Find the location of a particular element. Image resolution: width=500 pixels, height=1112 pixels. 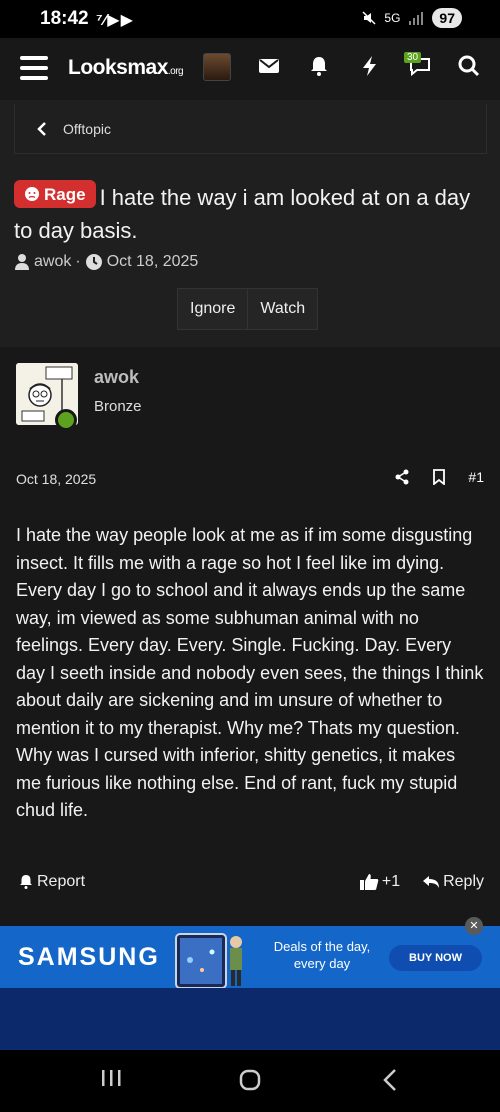

like-button: +1 is located at coordinates (379, 882).